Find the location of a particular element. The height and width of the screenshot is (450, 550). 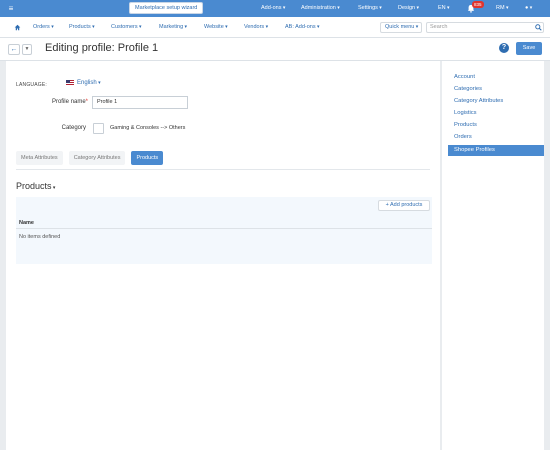

add-products-button: + Add products is located at coordinates (404, 205).